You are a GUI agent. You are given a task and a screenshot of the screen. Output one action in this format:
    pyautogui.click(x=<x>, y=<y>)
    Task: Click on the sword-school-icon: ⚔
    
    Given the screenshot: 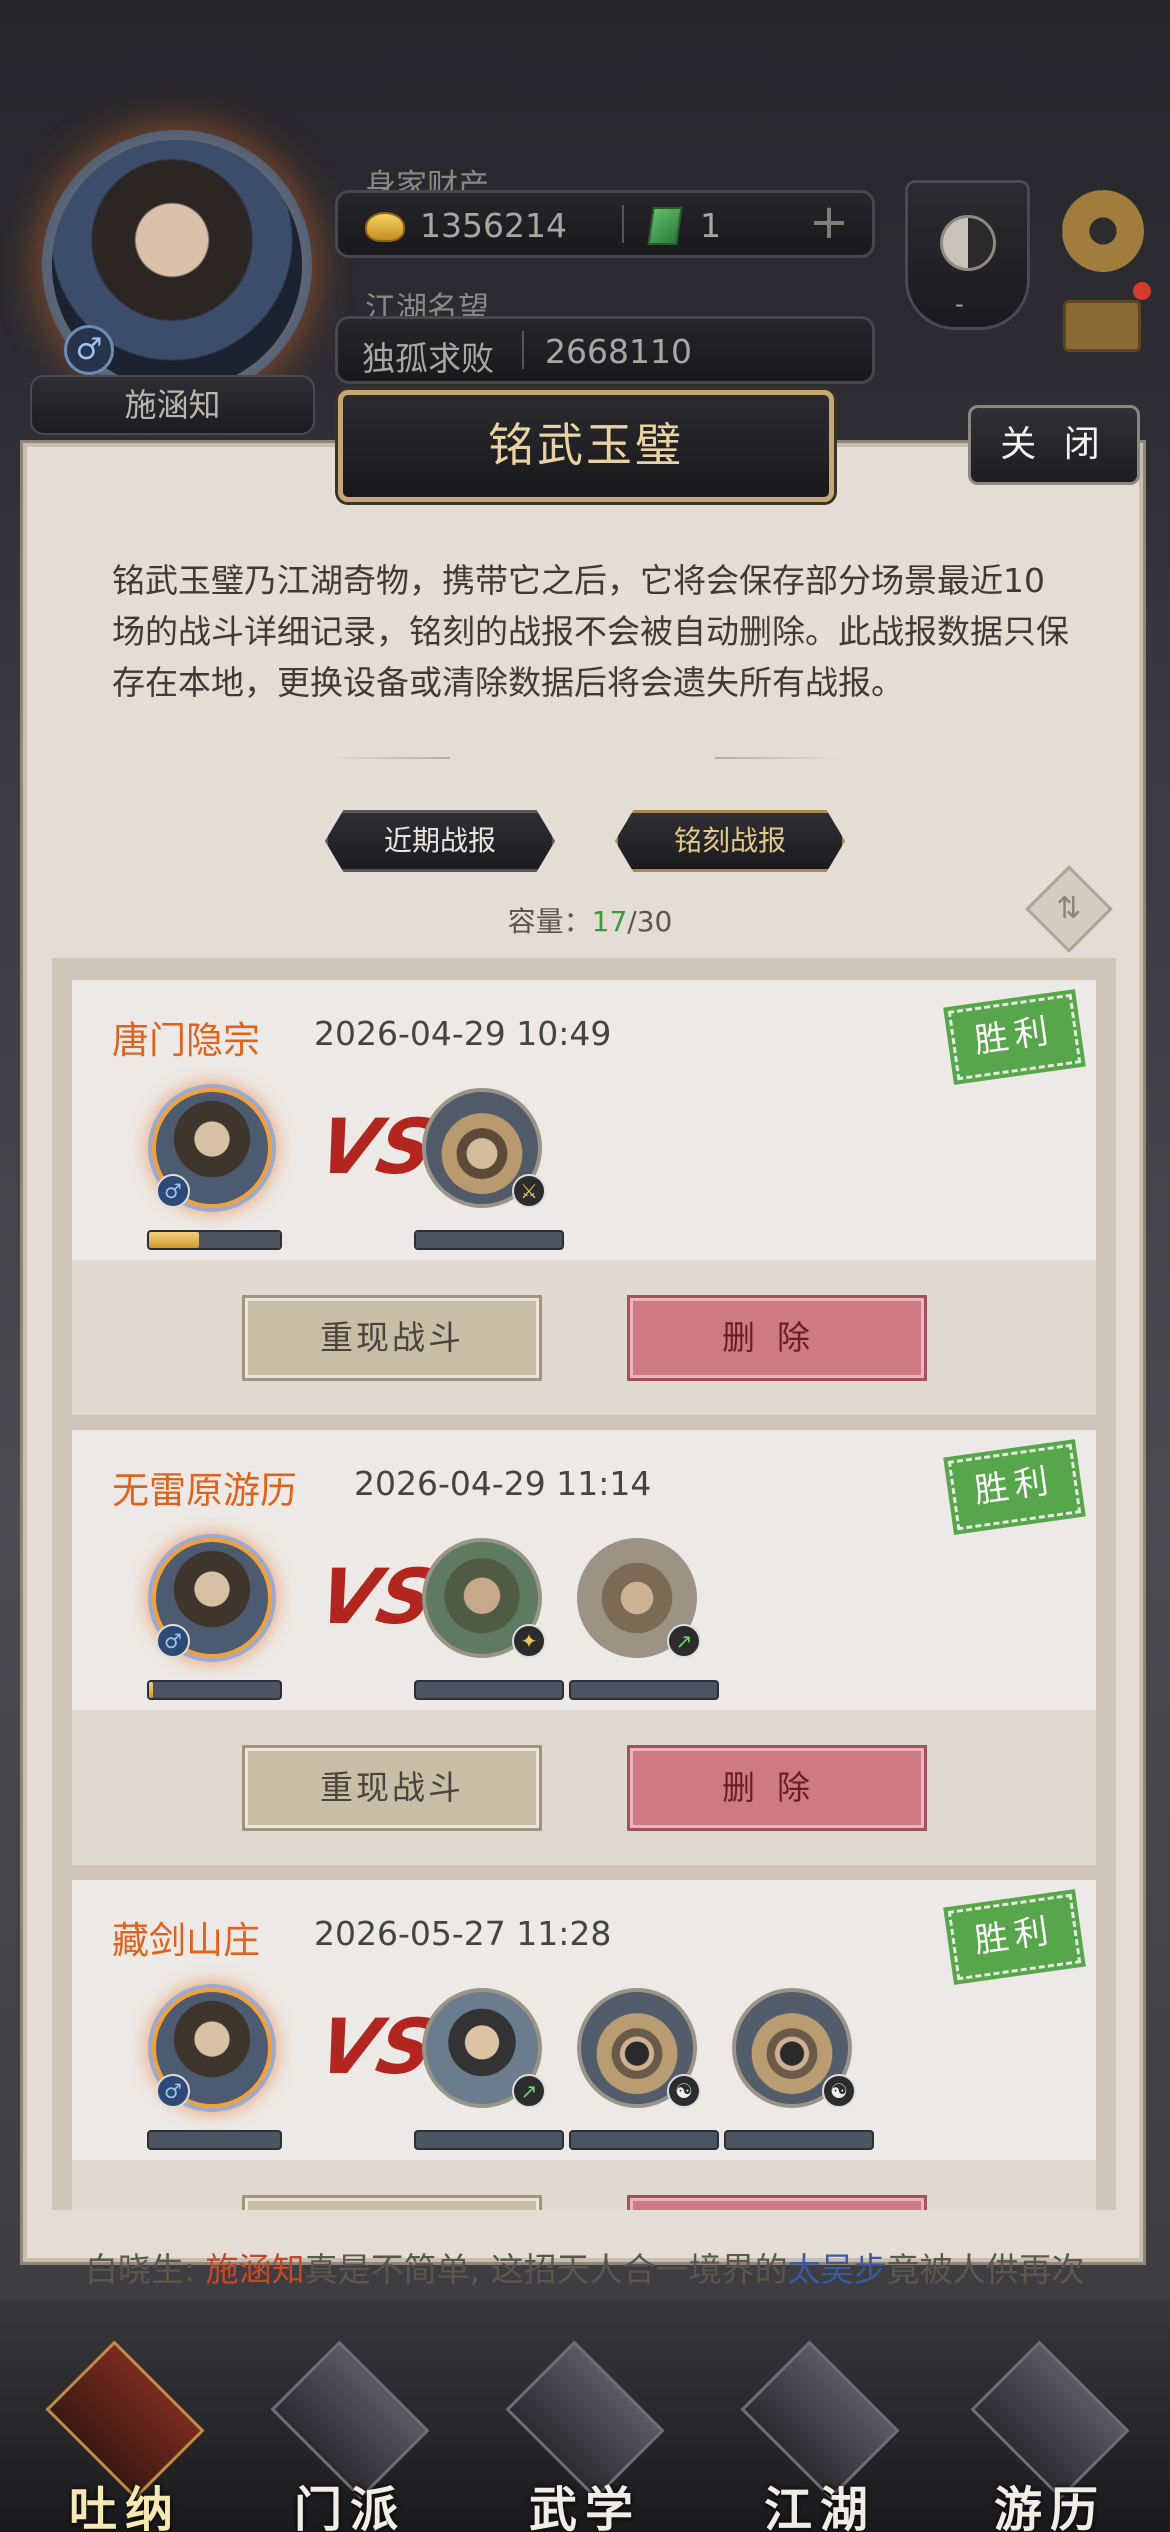 What is the action you would take?
    pyautogui.click(x=529, y=1191)
    